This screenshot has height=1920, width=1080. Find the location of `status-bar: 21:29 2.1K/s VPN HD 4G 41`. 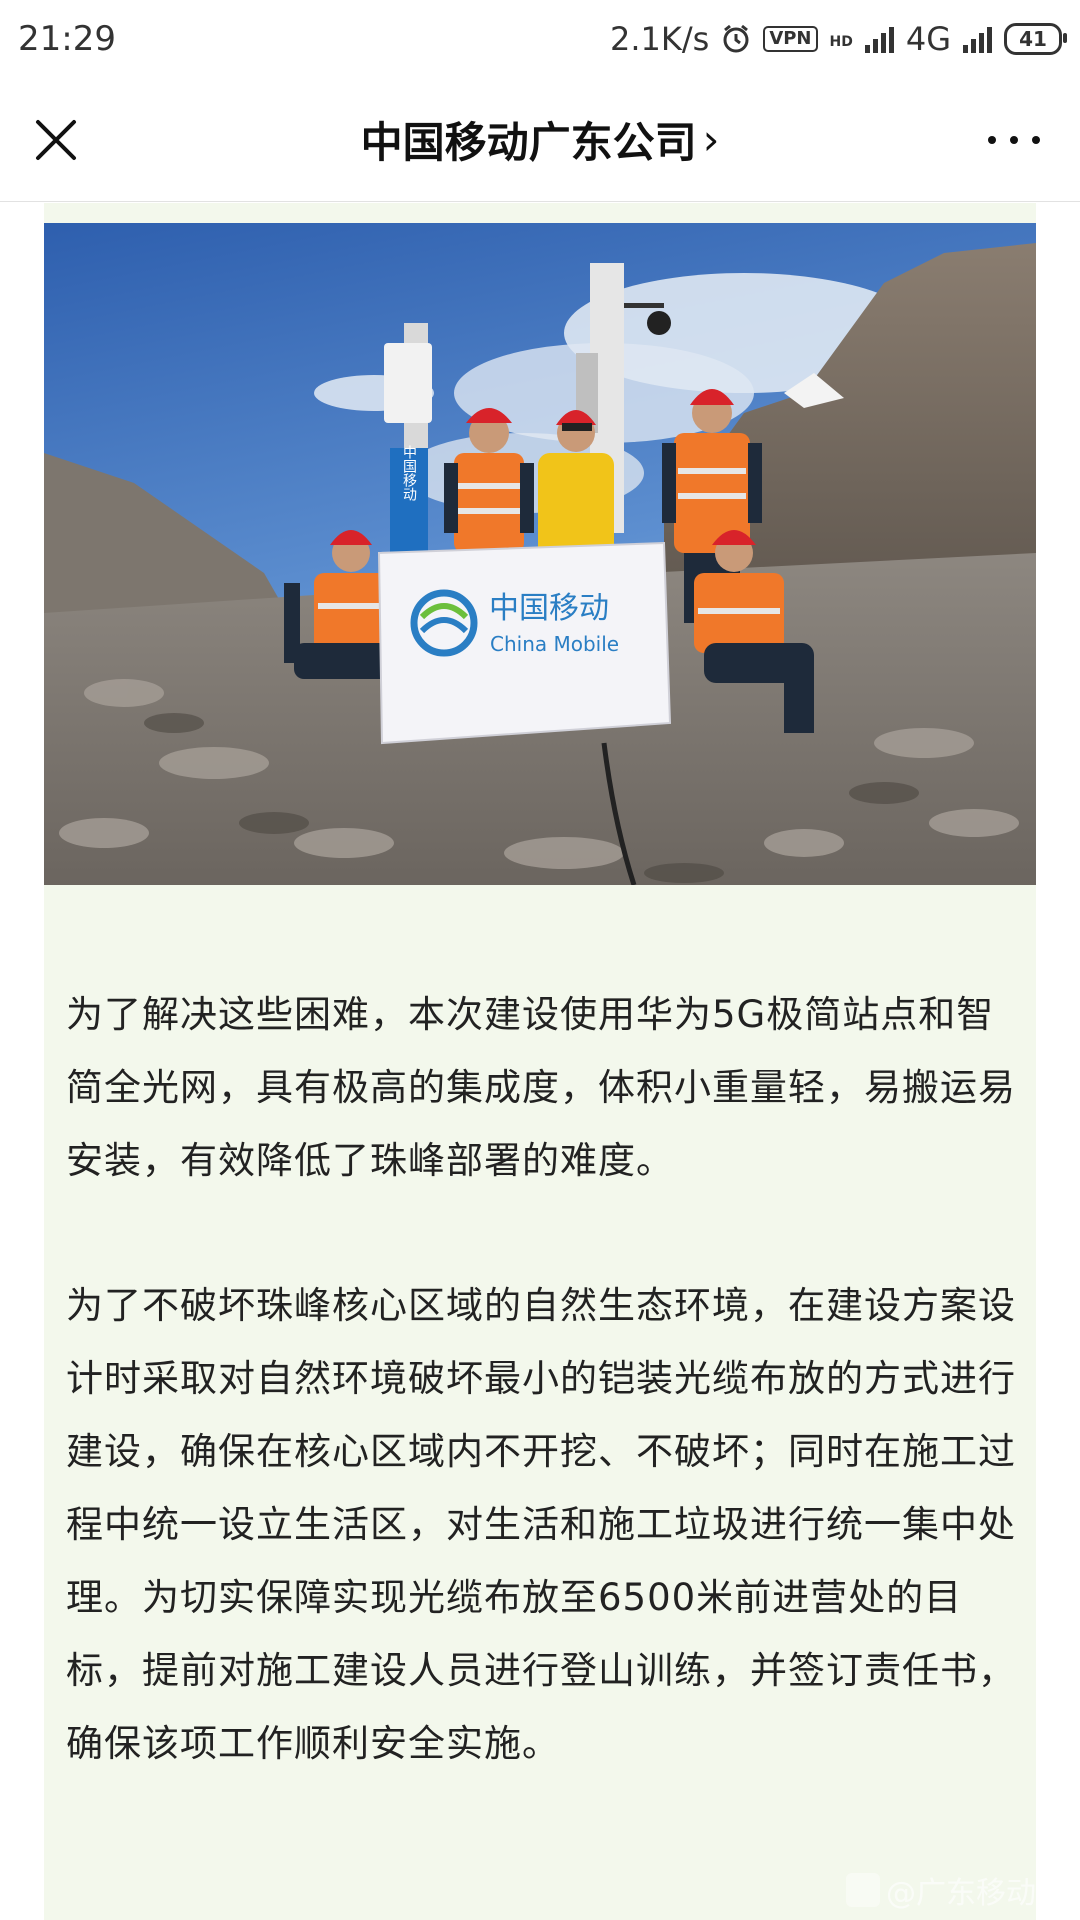

status-bar: 21:29 2.1K/s VPN HD 4G 41 is located at coordinates (540, 39).